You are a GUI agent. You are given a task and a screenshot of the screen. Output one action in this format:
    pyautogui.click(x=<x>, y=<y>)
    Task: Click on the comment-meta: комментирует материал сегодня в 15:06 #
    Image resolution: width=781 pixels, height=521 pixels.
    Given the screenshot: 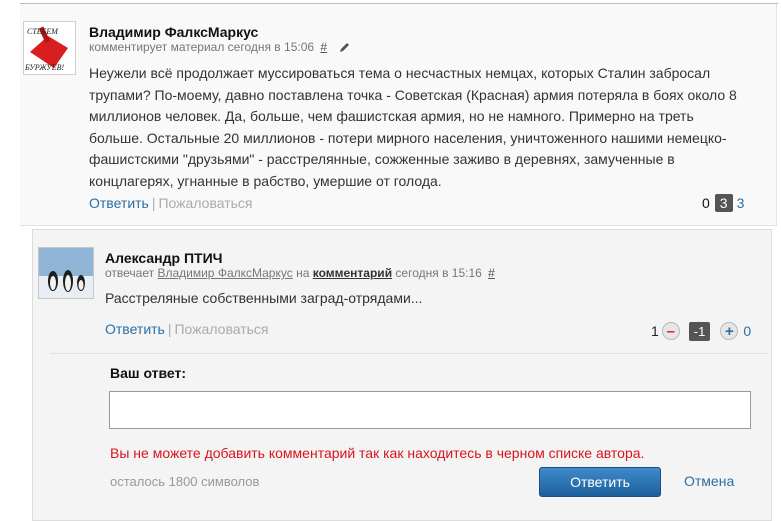 What is the action you would take?
    pyautogui.click(x=219, y=48)
    